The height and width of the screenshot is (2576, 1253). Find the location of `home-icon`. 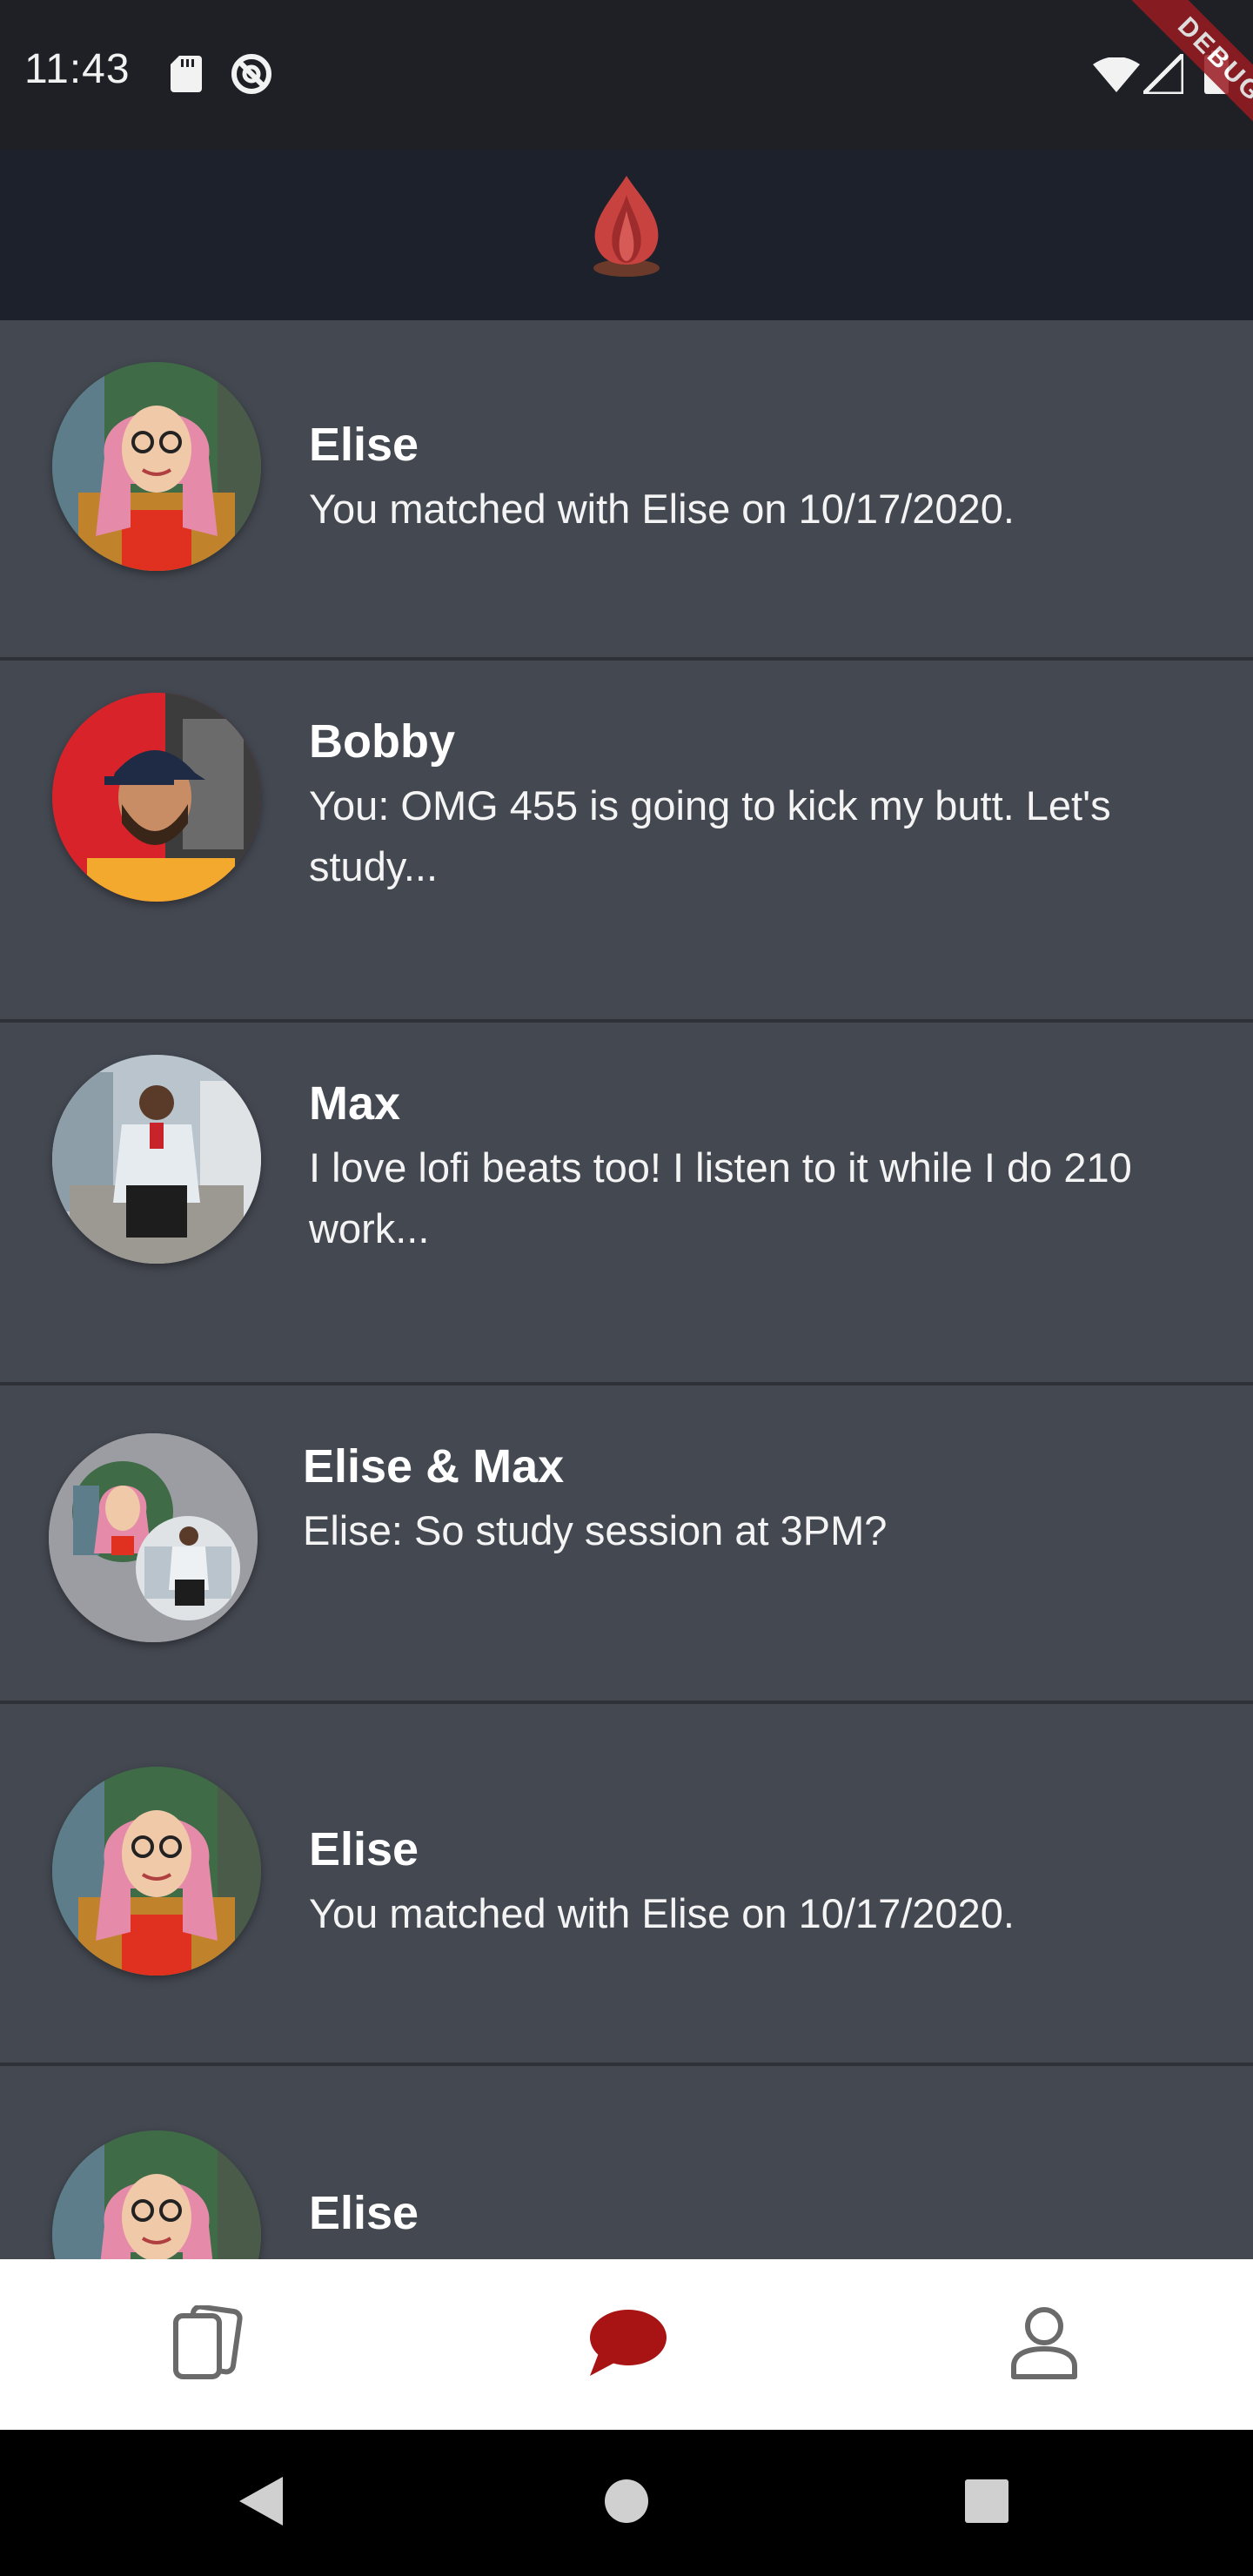

home-icon is located at coordinates (626, 2504).